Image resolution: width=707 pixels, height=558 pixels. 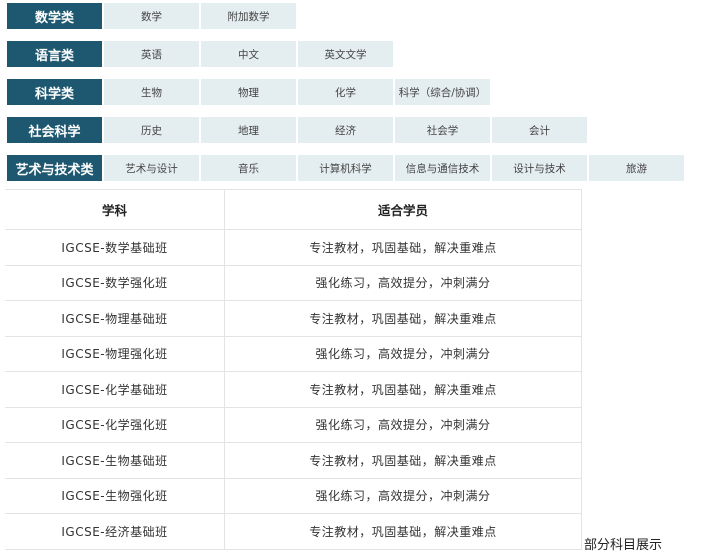 What do you see at coordinates (248, 168) in the screenshot?
I see `subject-chip: 音乐` at bounding box center [248, 168].